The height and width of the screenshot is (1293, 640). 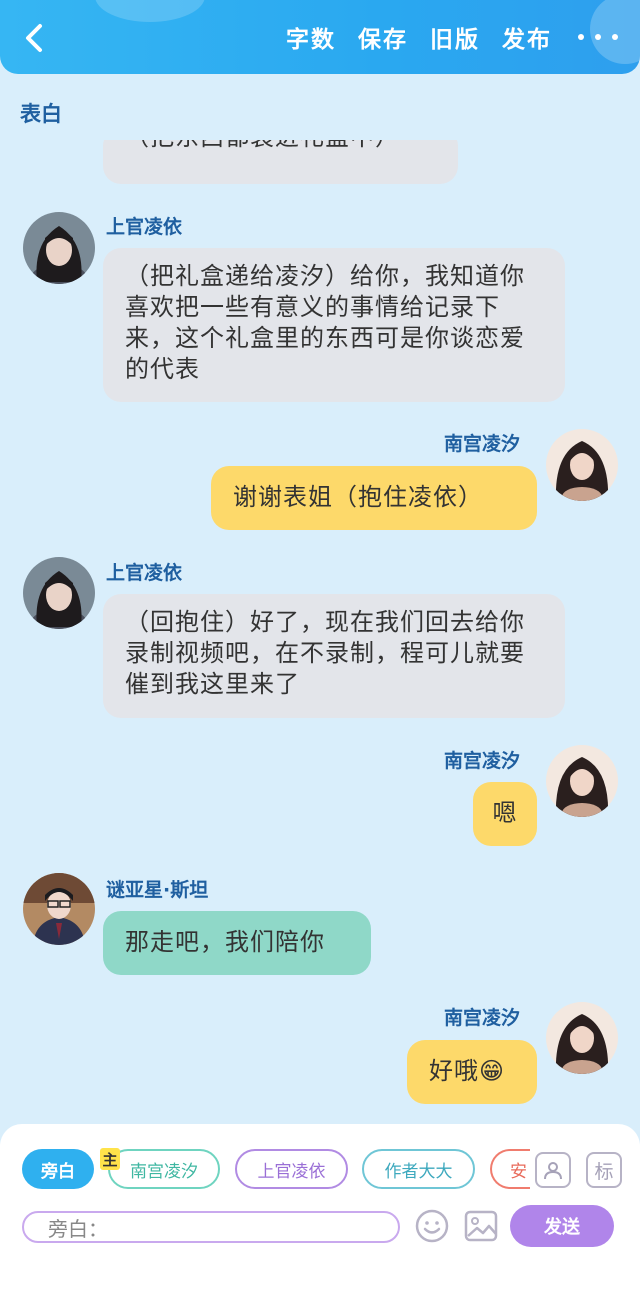 I want to click on top-bar: 字数 保存 旧版 发布, so click(x=320, y=37).